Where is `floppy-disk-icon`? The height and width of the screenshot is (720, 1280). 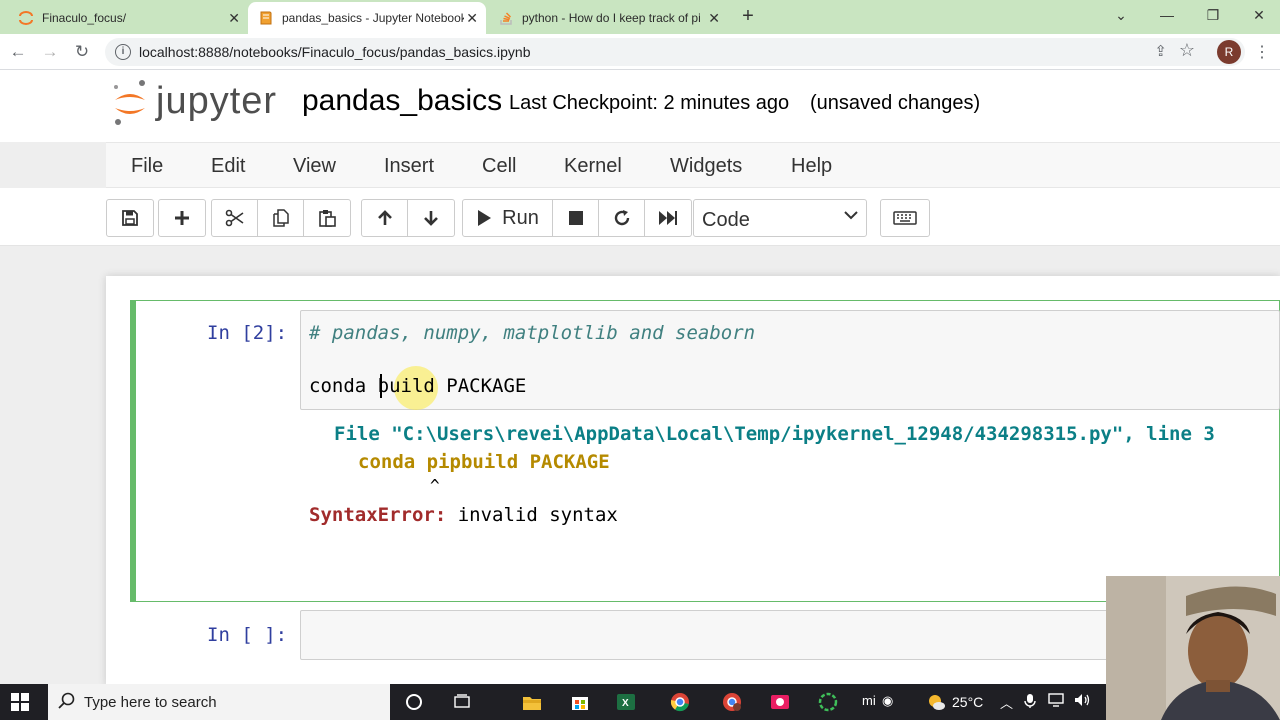
floppy-disk-icon is located at coordinates (130, 218).